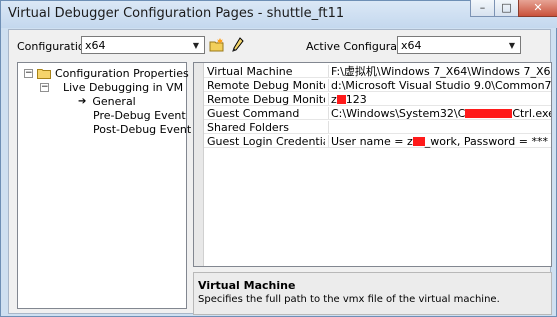 This screenshot has width=557, height=317. What do you see at coordinates (143, 45) in the screenshot?
I see `configuration-select: x64 ▼` at bounding box center [143, 45].